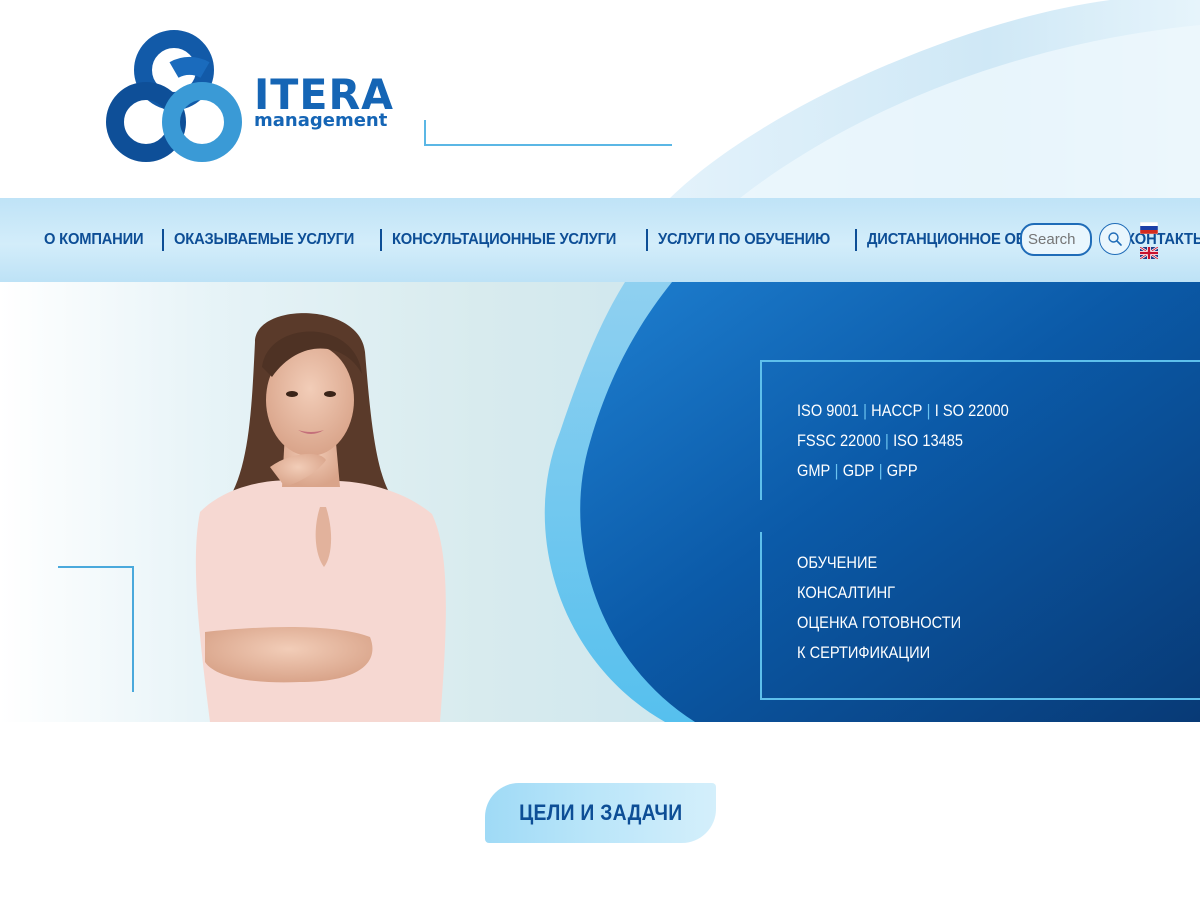 The height and width of the screenshot is (900, 1200). Describe the element at coordinates (1149, 253) in the screenshot. I see `flag-uk-icon` at that location.